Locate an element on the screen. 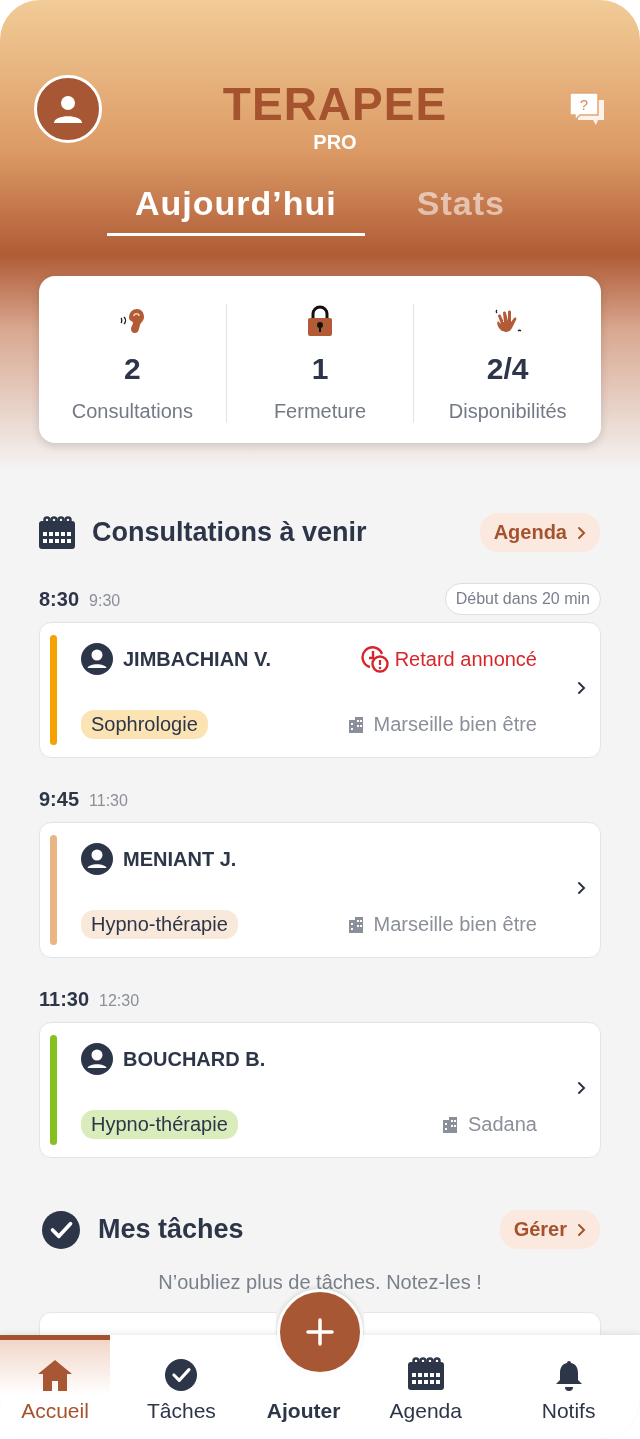  nav-tab: Notifs is located at coordinates (568, 1387).